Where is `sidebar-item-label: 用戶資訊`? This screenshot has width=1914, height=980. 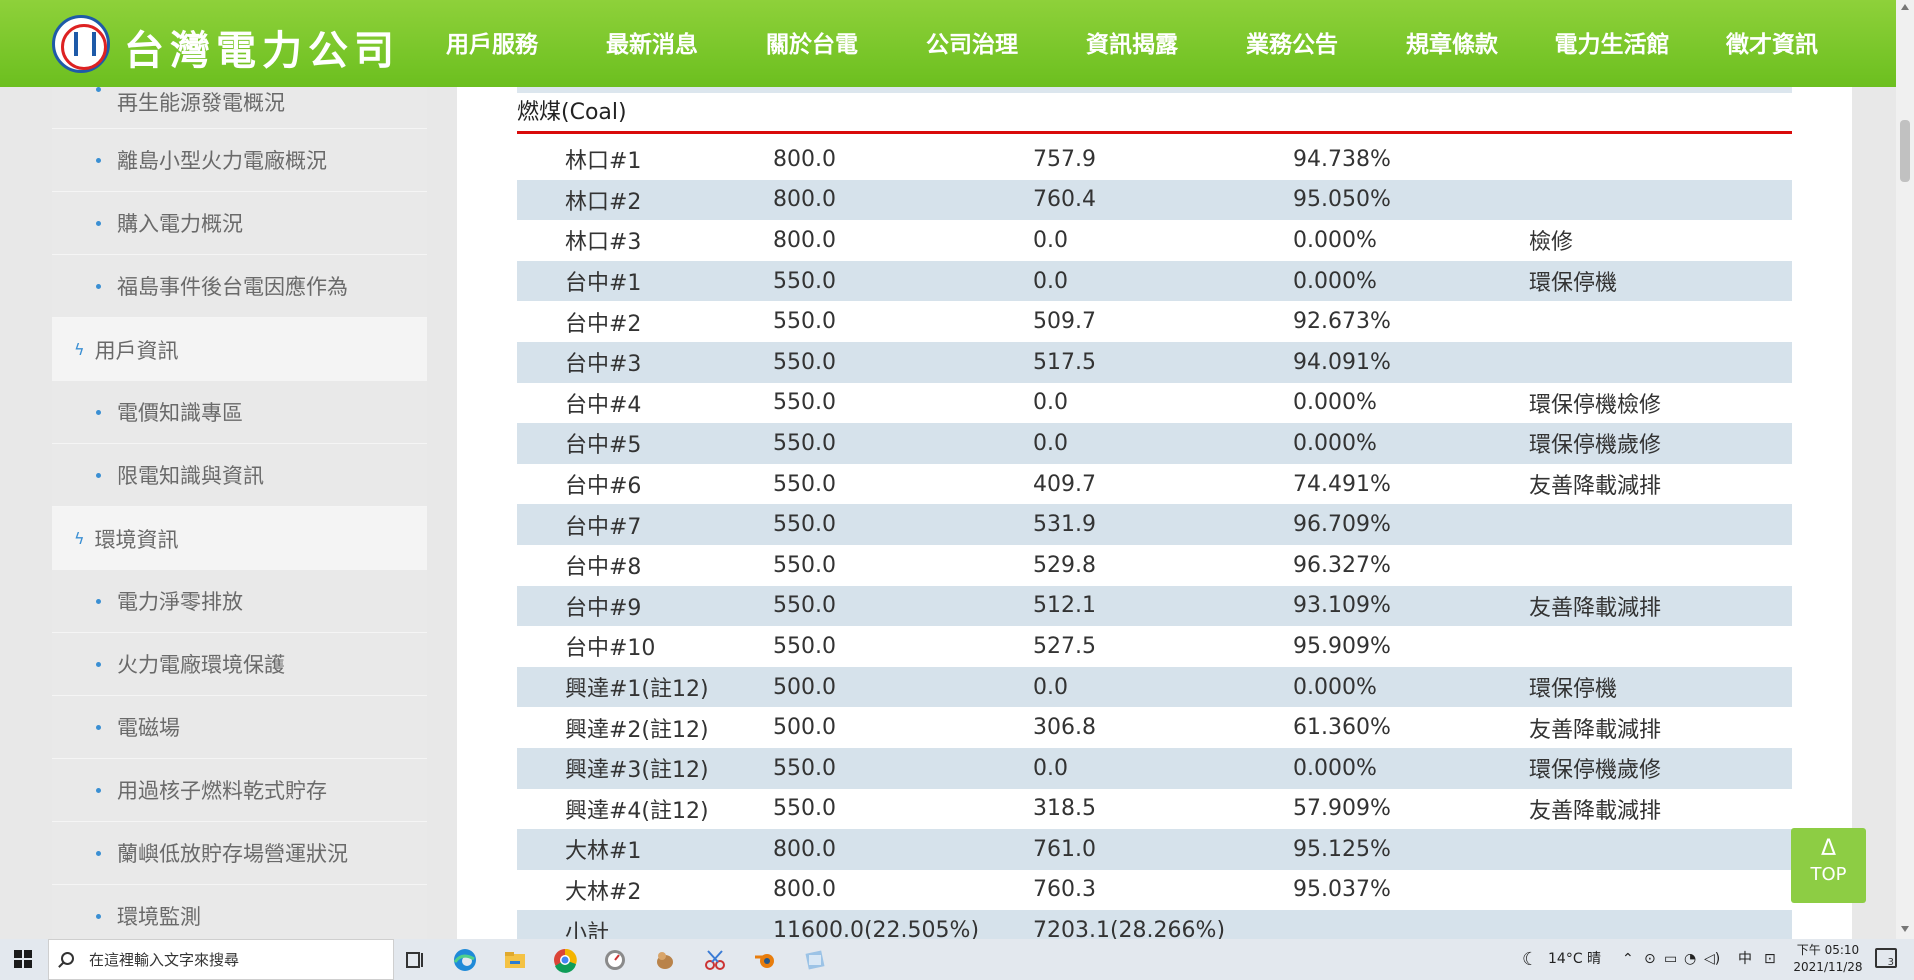 sidebar-item-label: 用戶資訊 is located at coordinates (136, 350).